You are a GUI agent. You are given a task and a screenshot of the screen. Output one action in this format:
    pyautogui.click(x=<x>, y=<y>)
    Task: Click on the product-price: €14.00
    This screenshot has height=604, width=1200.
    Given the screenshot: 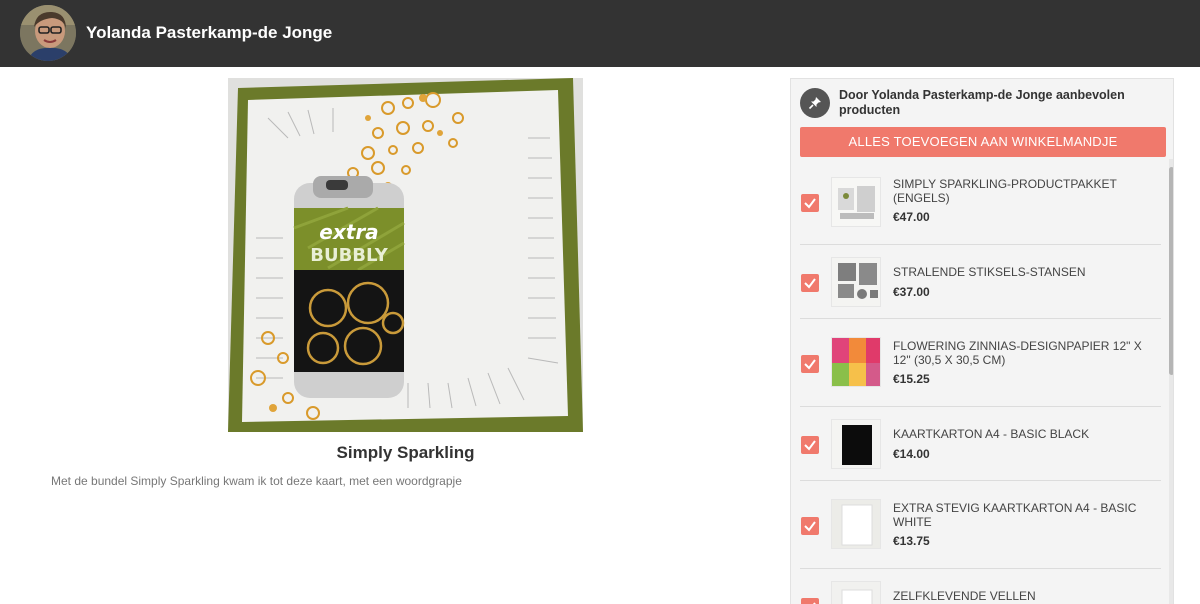 What is the action you would take?
    pyautogui.click(x=911, y=454)
    